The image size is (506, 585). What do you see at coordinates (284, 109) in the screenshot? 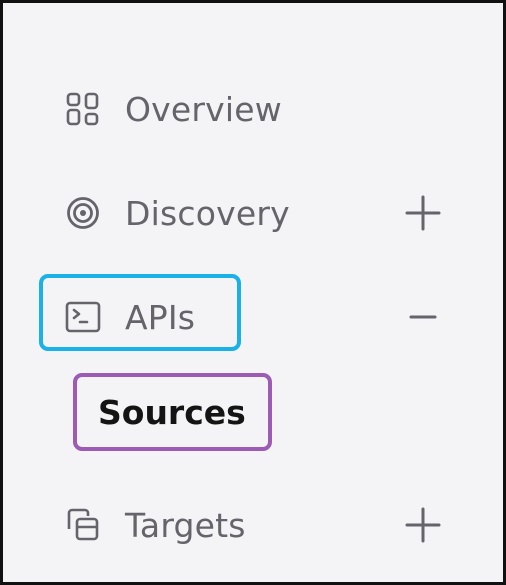
I see `sidebar-item-overview: Overview` at bounding box center [284, 109].